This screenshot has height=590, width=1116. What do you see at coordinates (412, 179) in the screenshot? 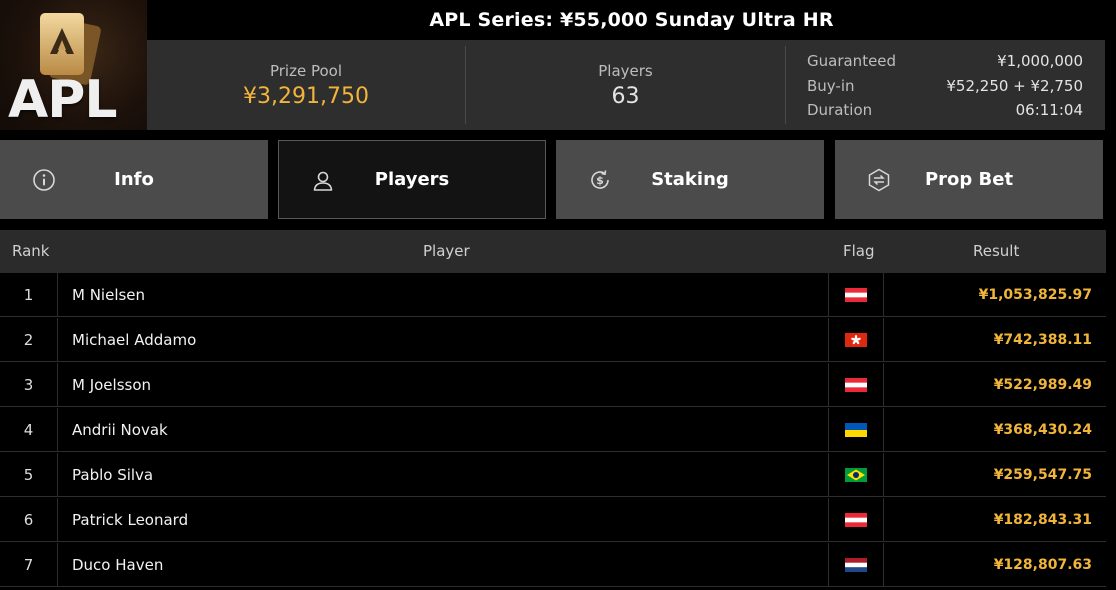
I see `tab-players: Players` at bounding box center [412, 179].